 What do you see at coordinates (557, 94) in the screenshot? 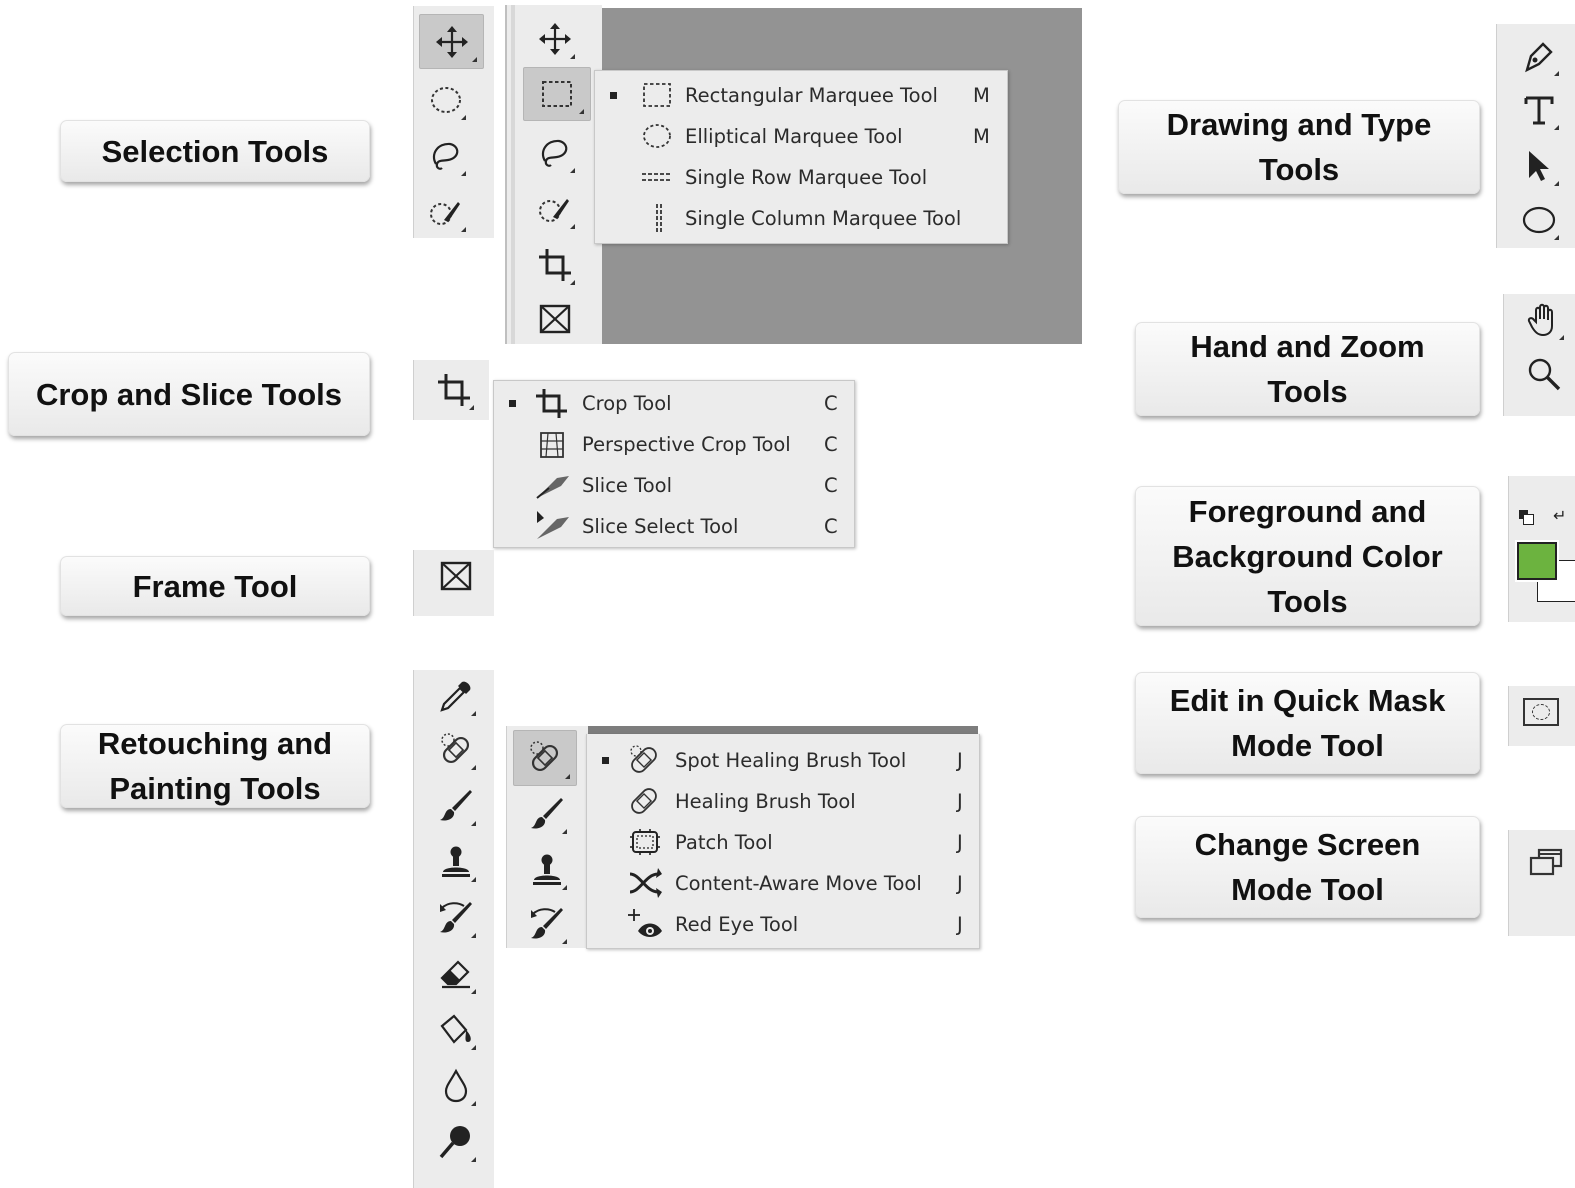
I see `rectangular-marquee-tool-active` at bounding box center [557, 94].